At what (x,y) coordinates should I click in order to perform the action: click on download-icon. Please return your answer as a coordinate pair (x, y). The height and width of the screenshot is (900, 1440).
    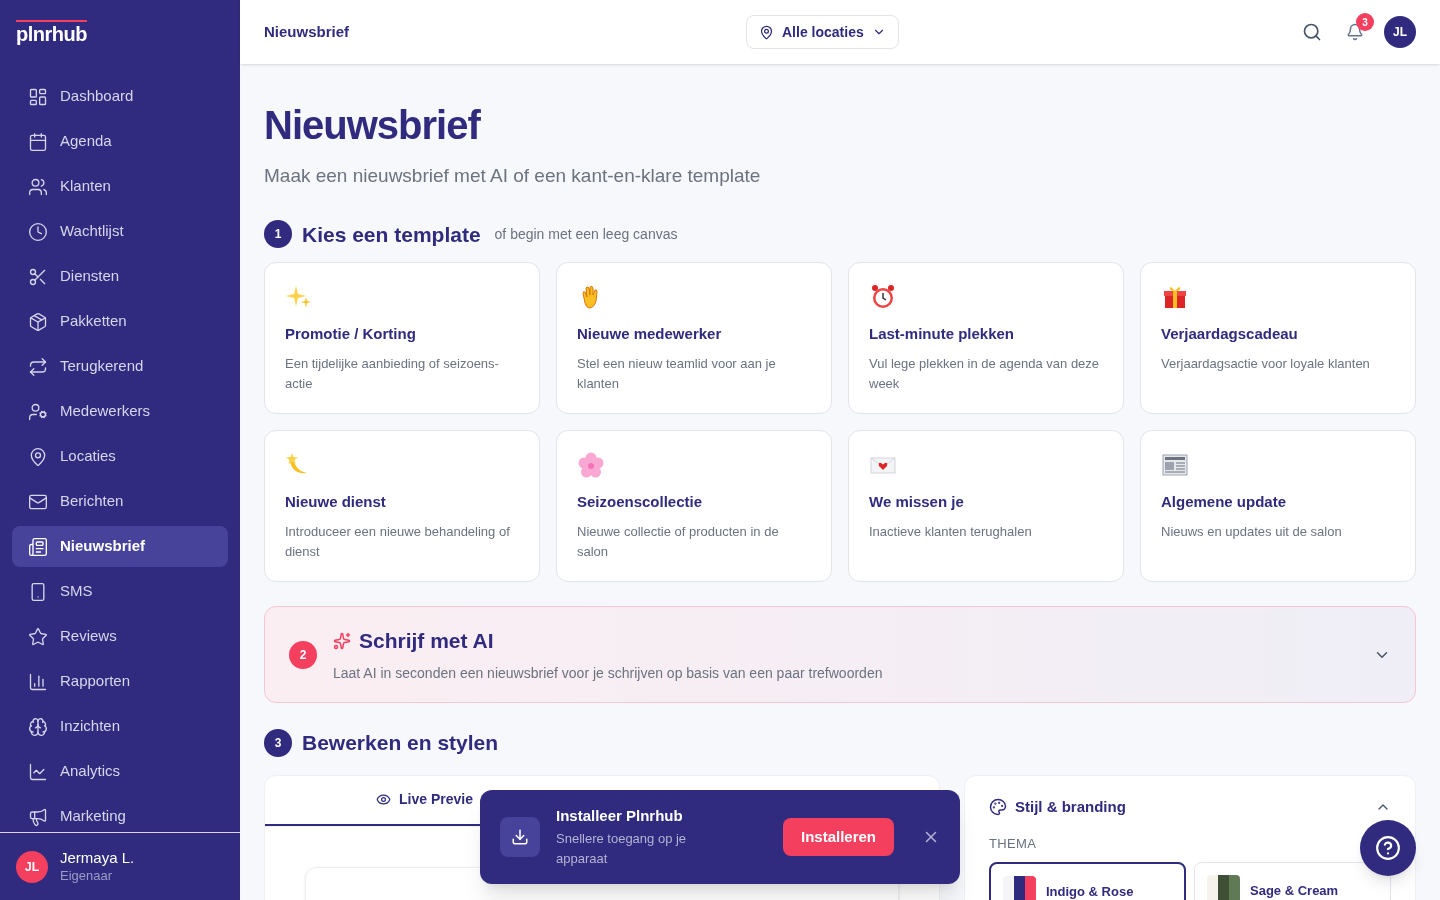
    Looking at the image, I should click on (520, 837).